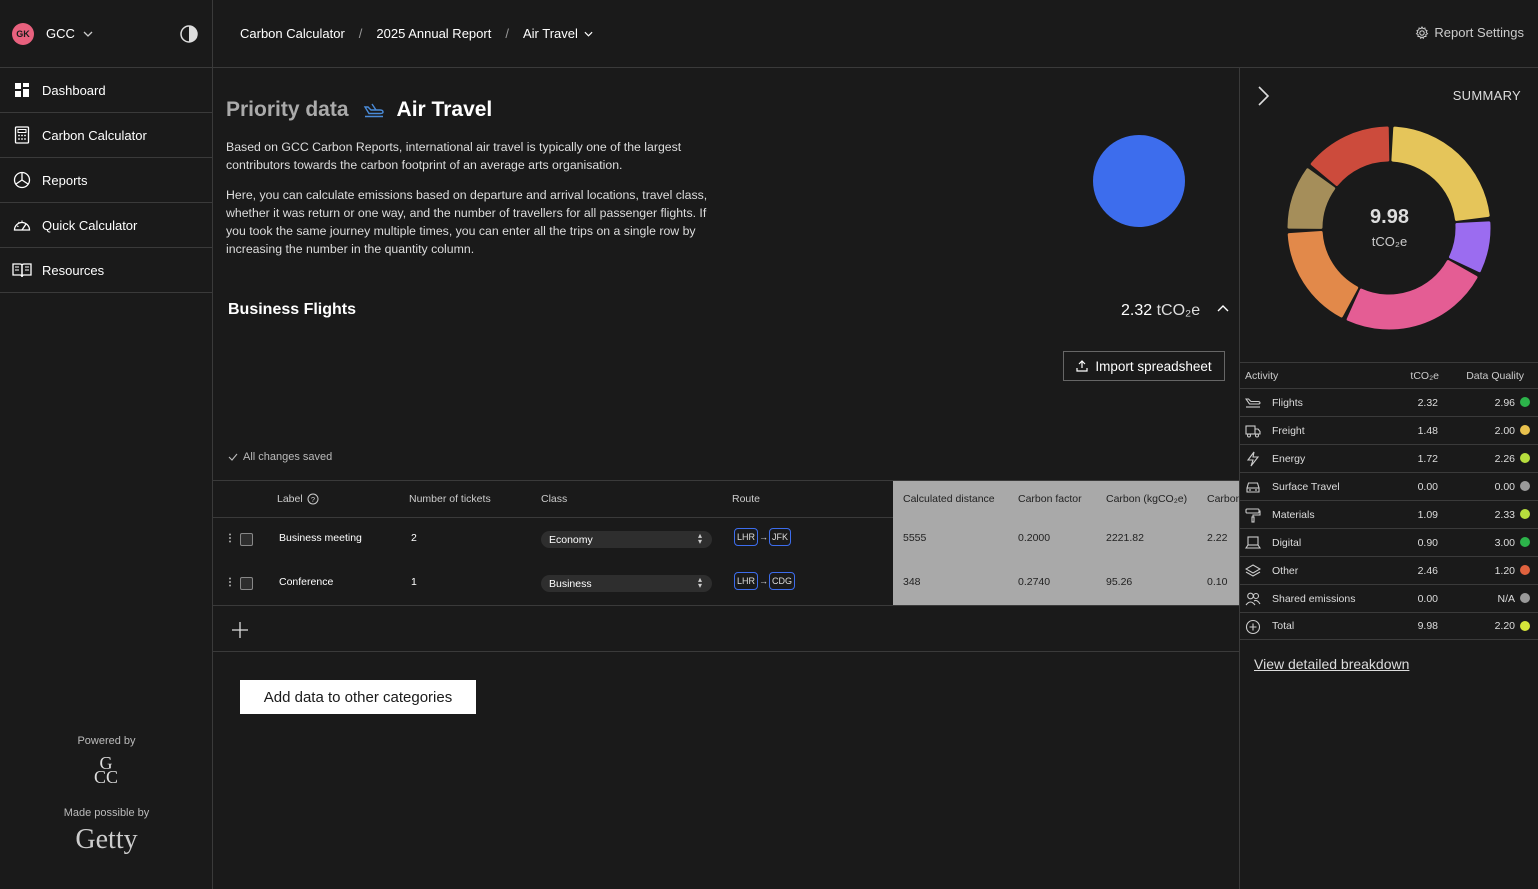 The height and width of the screenshot is (889, 1538). What do you see at coordinates (1137, 310) in the screenshot?
I see `section-total-value: 2.32` at bounding box center [1137, 310].